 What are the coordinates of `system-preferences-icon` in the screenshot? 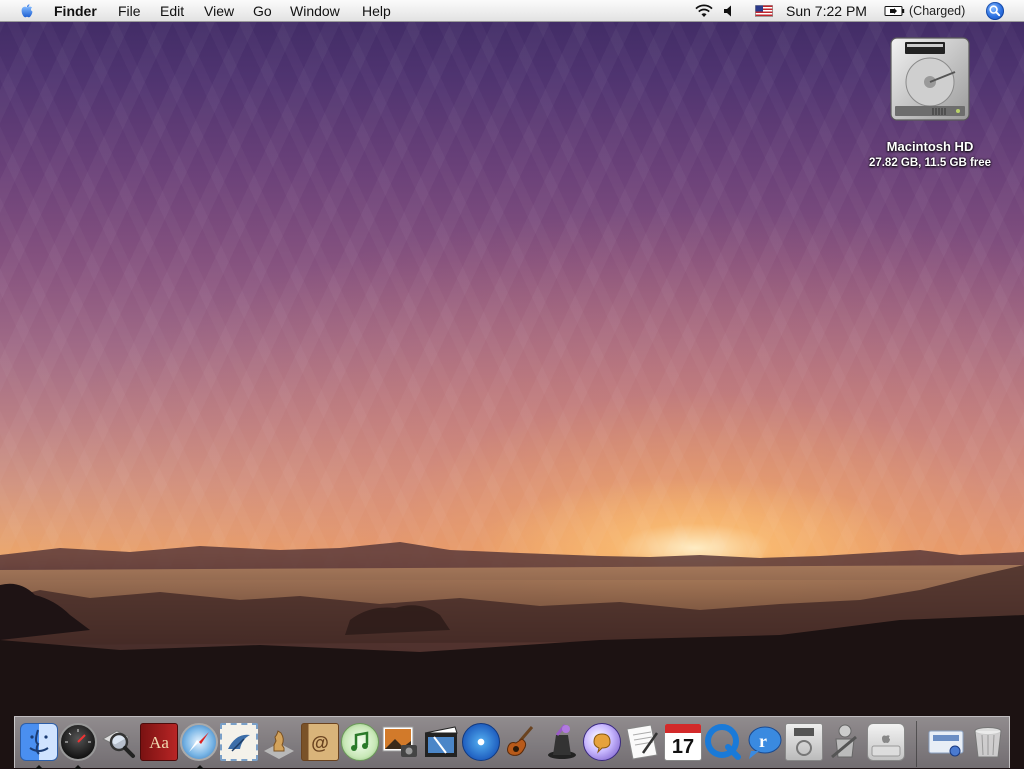 It's located at (886, 742).